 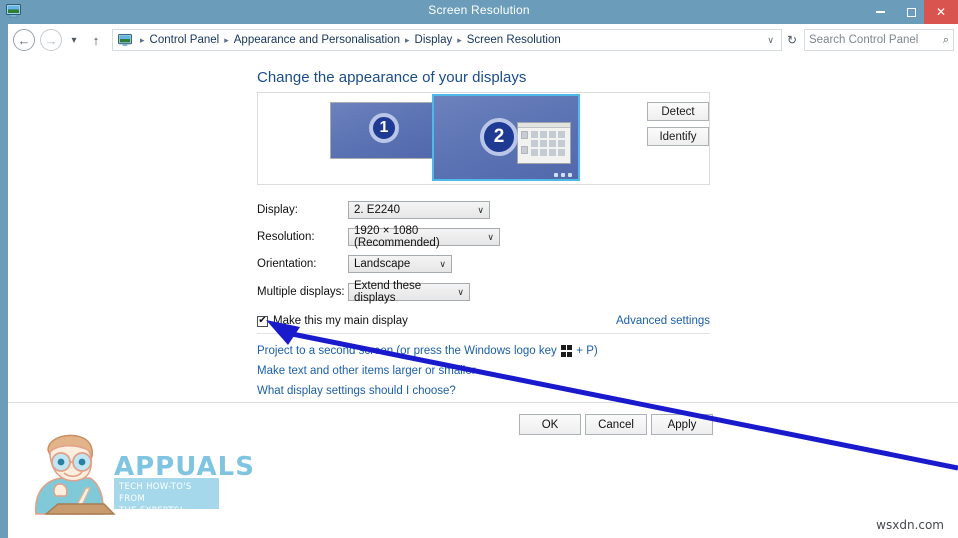 I want to click on resolution-row: Resolution: 1920 × 1080 (Recommended) ∨, so click(x=378, y=237).